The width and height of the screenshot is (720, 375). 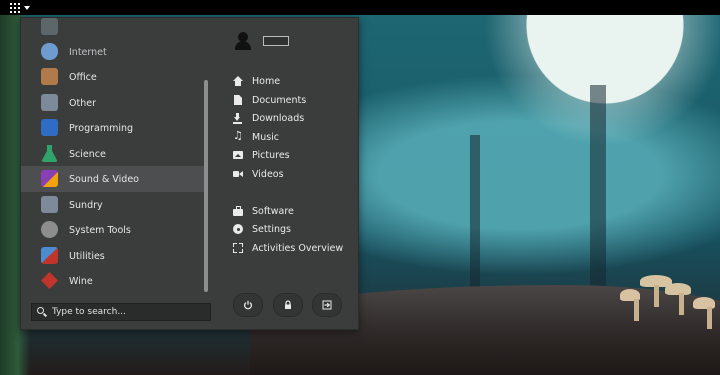 What do you see at coordinates (262, 229) in the screenshot?
I see `system-settings: Settings` at bounding box center [262, 229].